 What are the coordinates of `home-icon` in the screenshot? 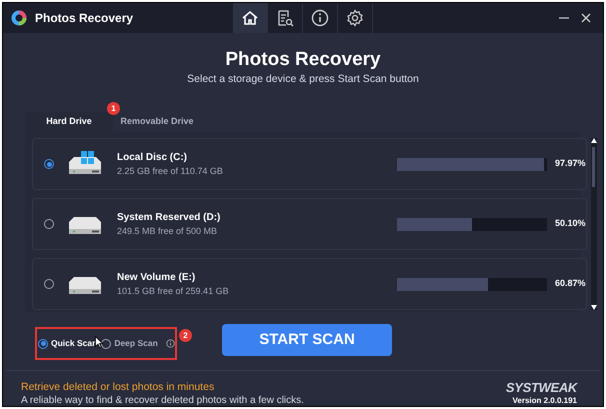 It's located at (250, 18).